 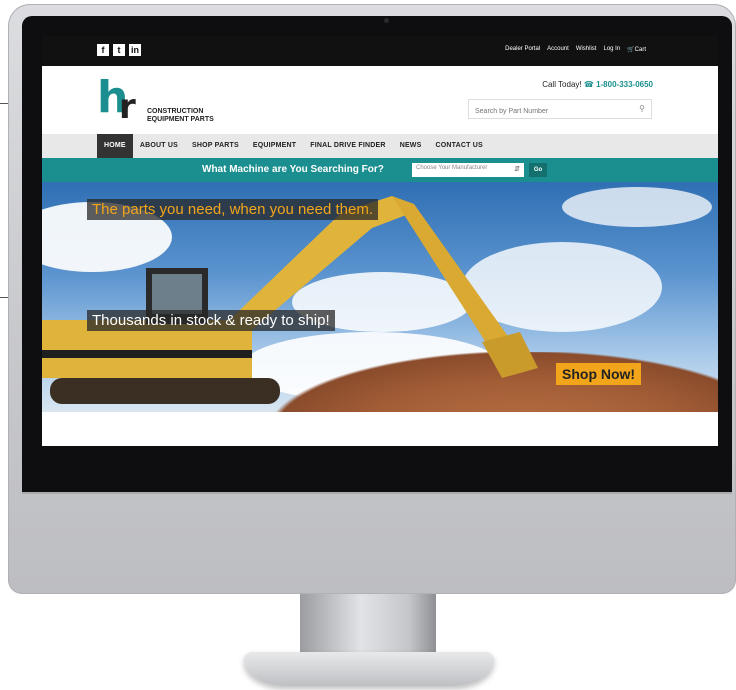 What do you see at coordinates (599, 374) in the screenshot?
I see `shop-now-button: Shop Now!` at bounding box center [599, 374].